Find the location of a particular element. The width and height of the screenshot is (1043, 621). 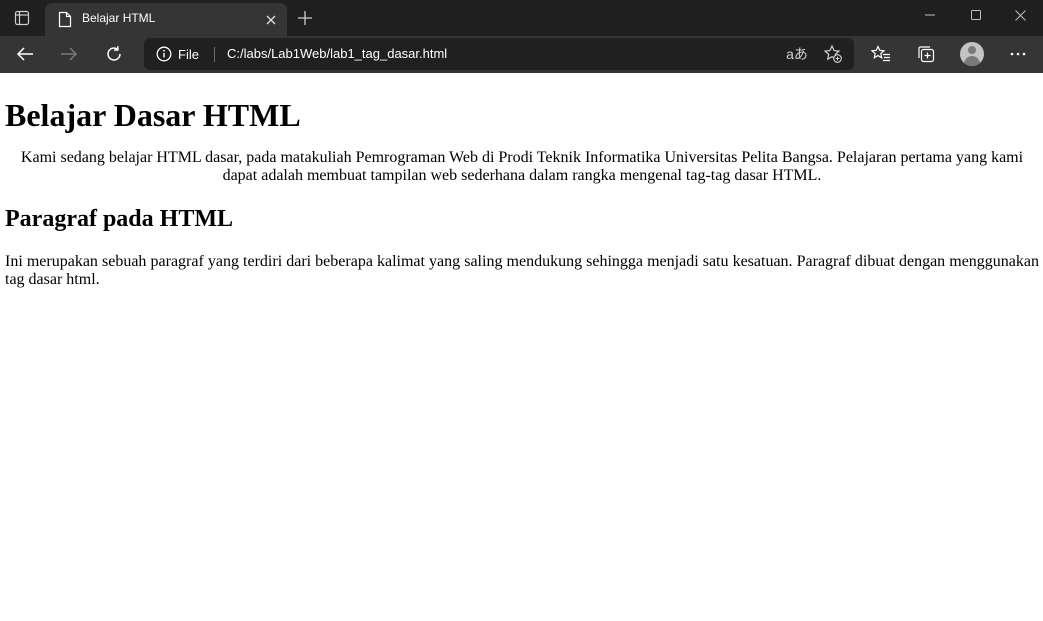

tab-title: Belajar HTML is located at coordinates (119, 18).